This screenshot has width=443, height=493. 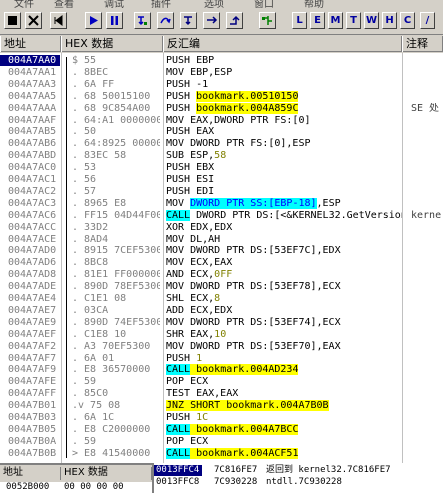 I want to click on row-hex: .v 75 08, so click(x=96, y=406).